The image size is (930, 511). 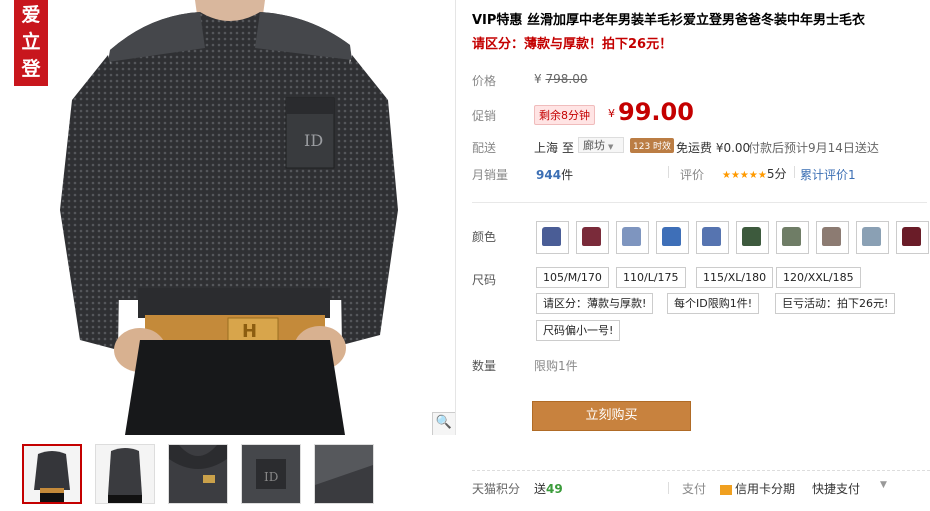 What do you see at coordinates (836, 488) in the screenshot?
I see `quick-pay-option: 快捷支付` at bounding box center [836, 488].